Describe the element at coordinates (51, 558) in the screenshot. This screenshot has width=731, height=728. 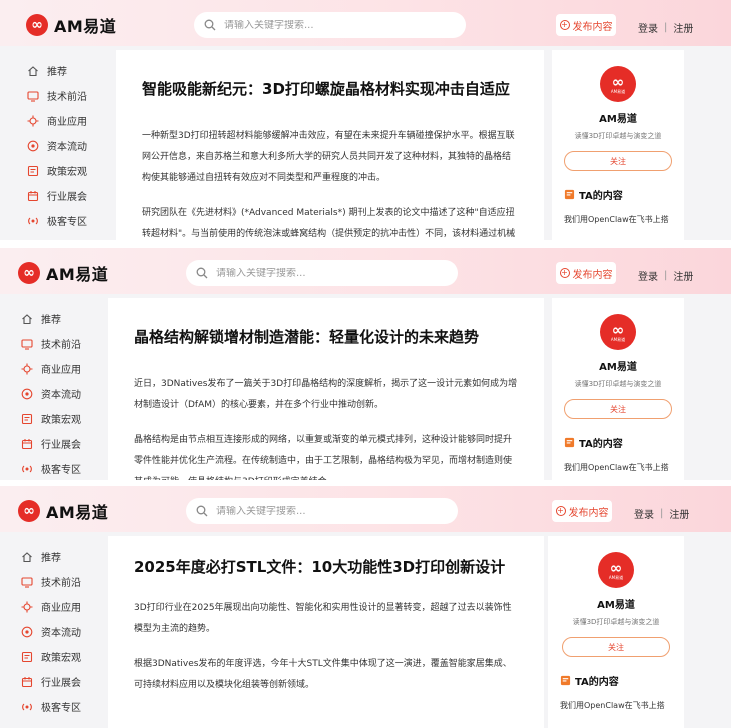
I see `sidebar-item-label: 推荐` at that location.